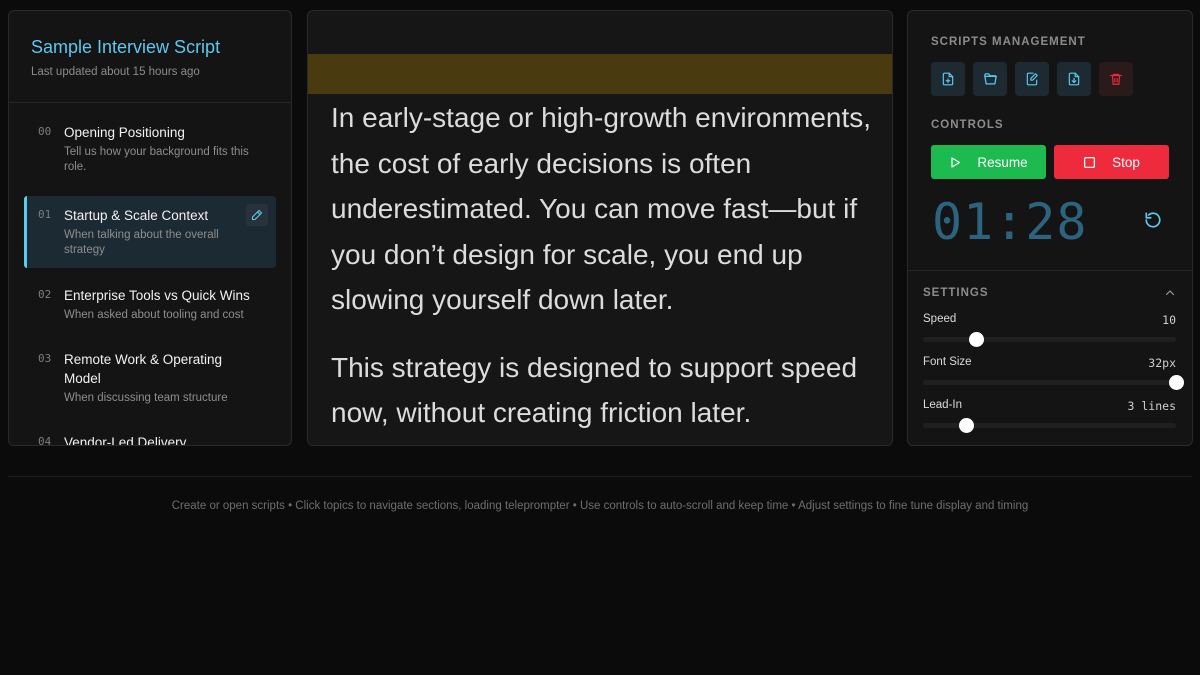 Image resolution: width=1200 pixels, height=675 pixels. What do you see at coordinates (115, 72) in the screenshot?
I see `script-updated: Last updated about 15 hours ago` at bounding box center [115, 72].